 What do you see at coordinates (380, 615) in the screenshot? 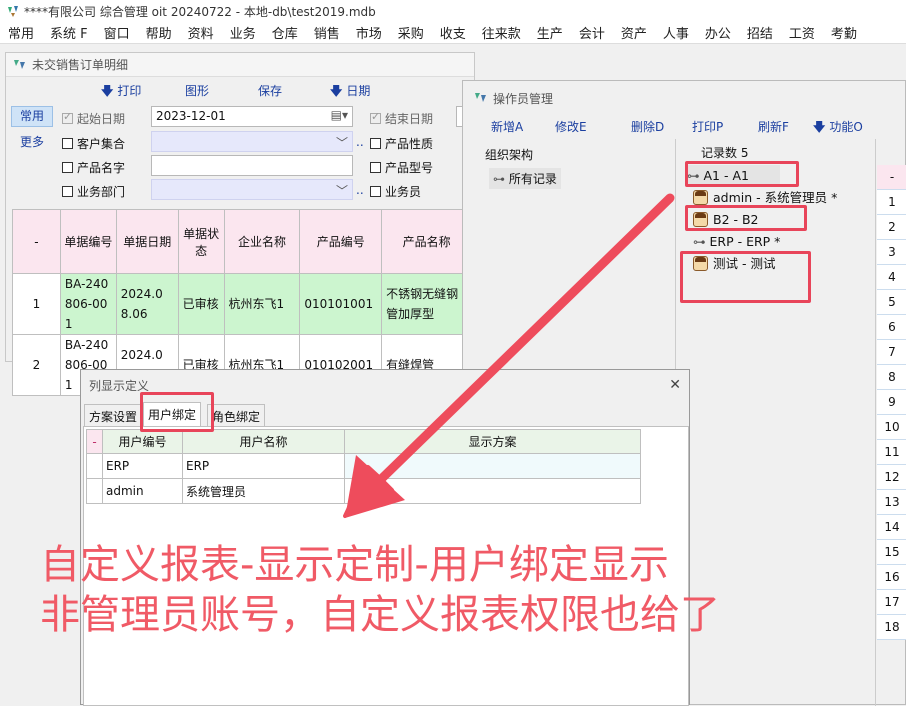
I see `annotation-line-2: 非管理员账号，自定义报表权限也给了` at bounding box center [380, 615].